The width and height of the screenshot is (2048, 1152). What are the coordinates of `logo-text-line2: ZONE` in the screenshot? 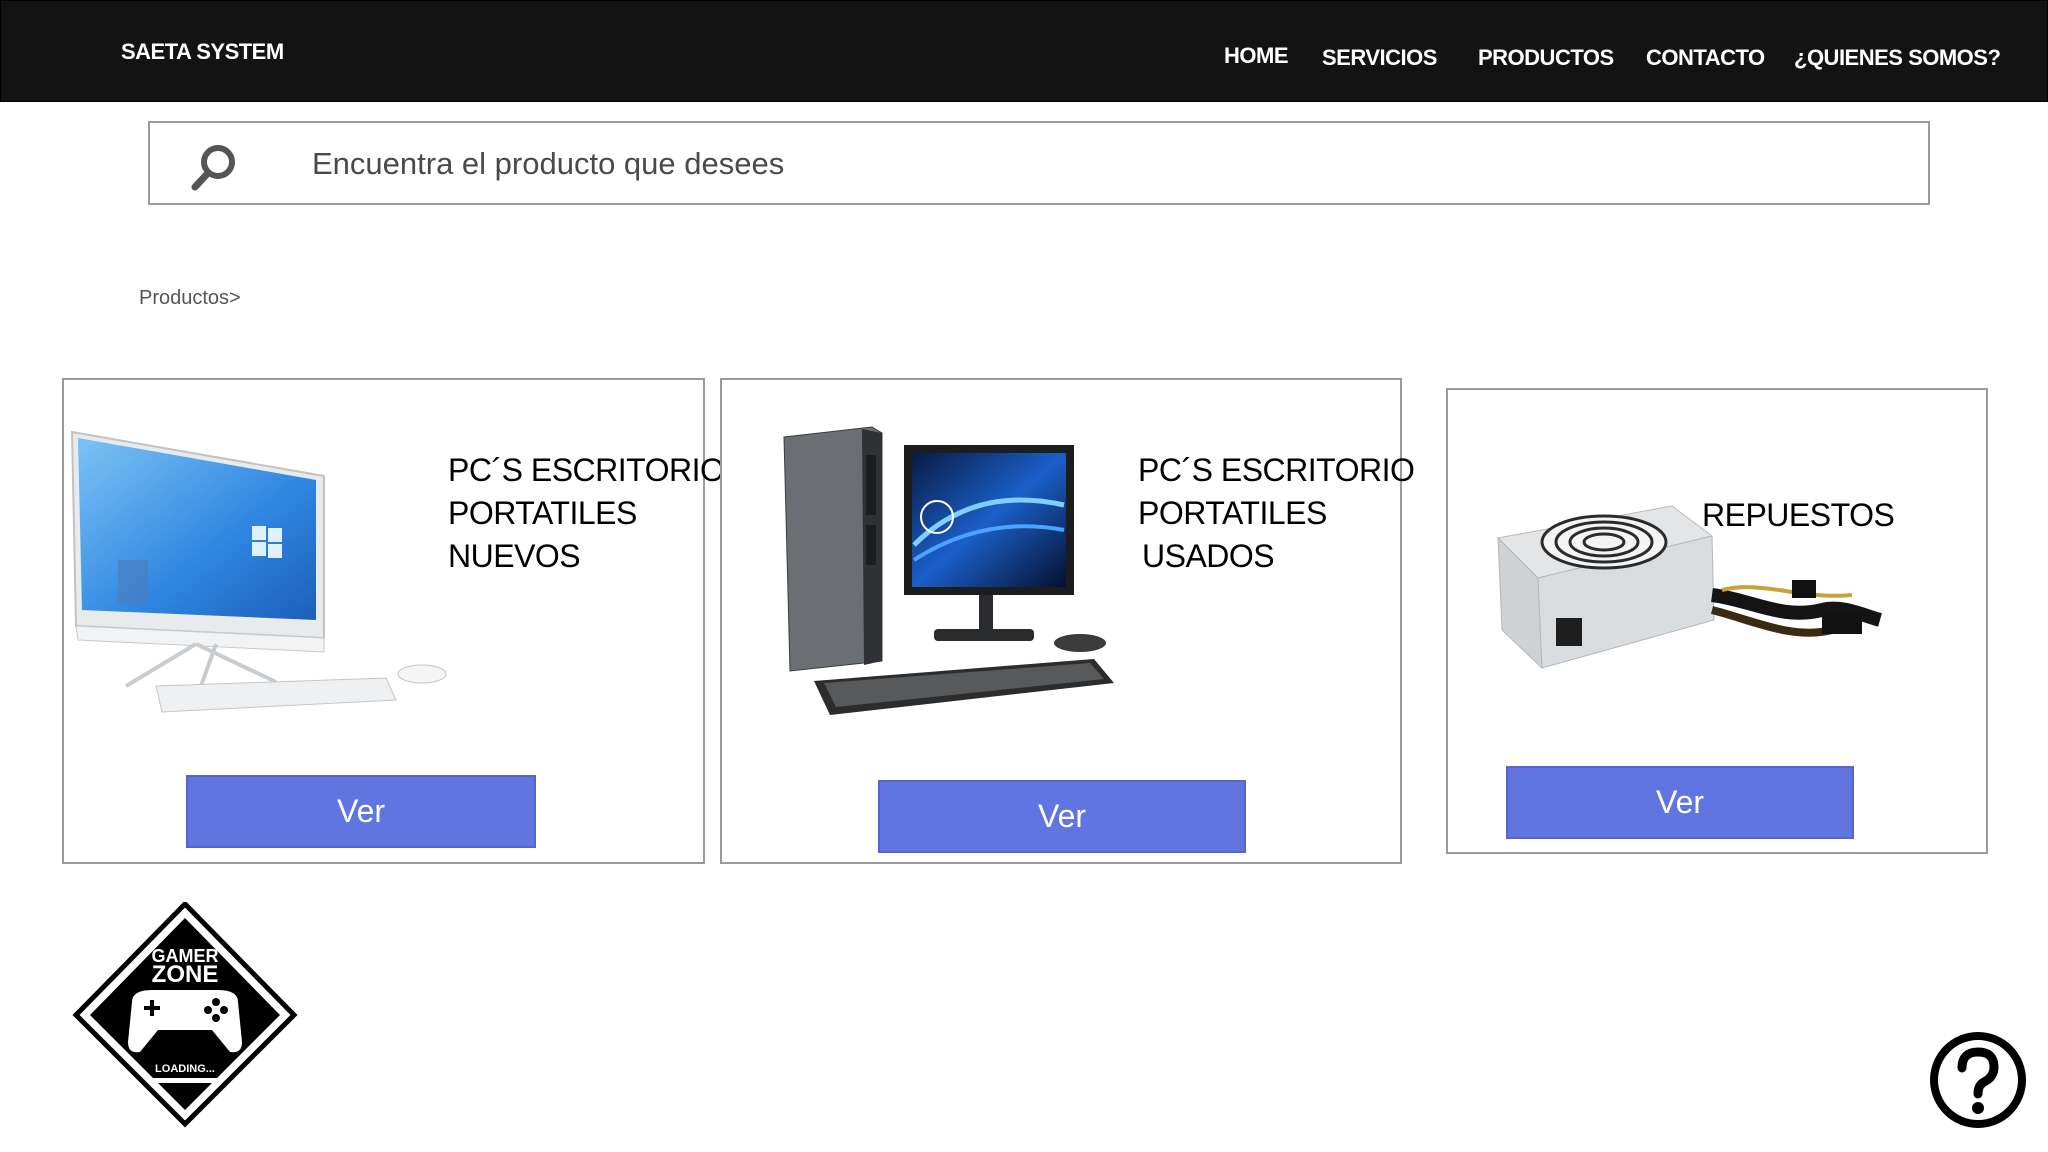 It's located at (185, 974).